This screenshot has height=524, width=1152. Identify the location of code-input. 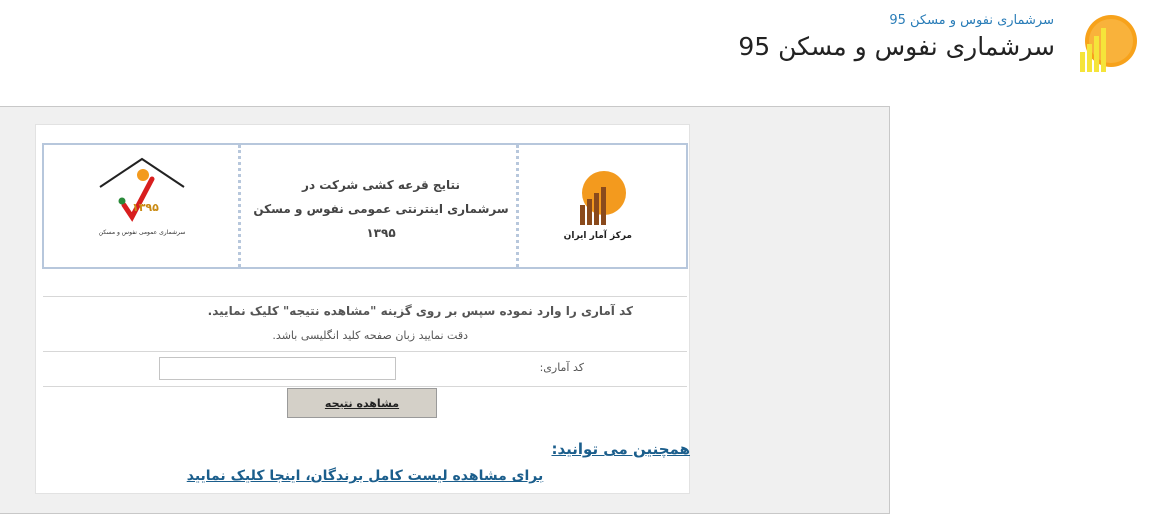
(277, 368).